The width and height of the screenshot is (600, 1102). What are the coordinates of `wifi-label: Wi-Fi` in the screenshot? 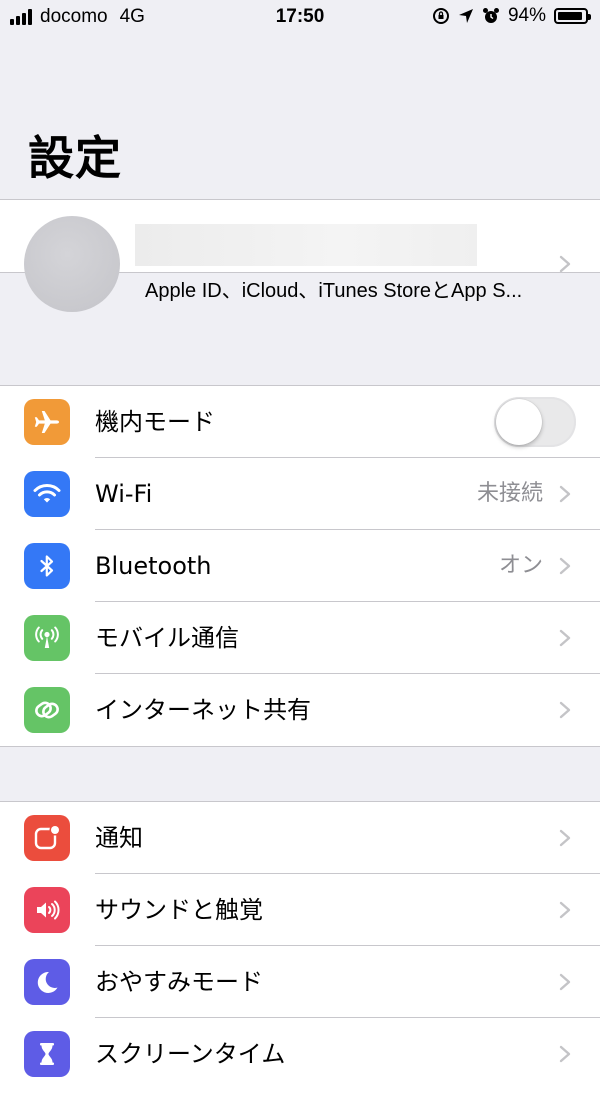 It's located at (124, 494).